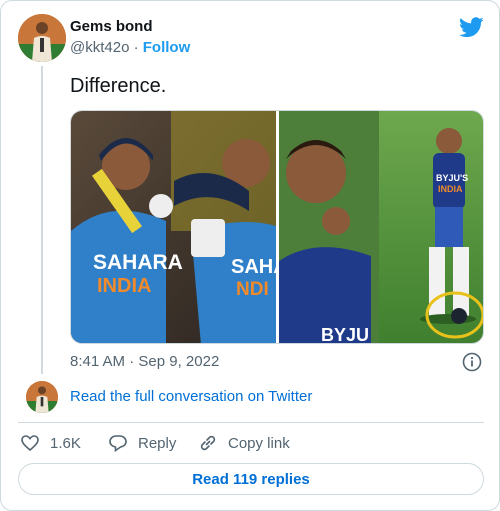 Image resolution: width=500 pixels, height=511 pixels. I want to click on copy-link-button: Copy link, so click(244, 443).